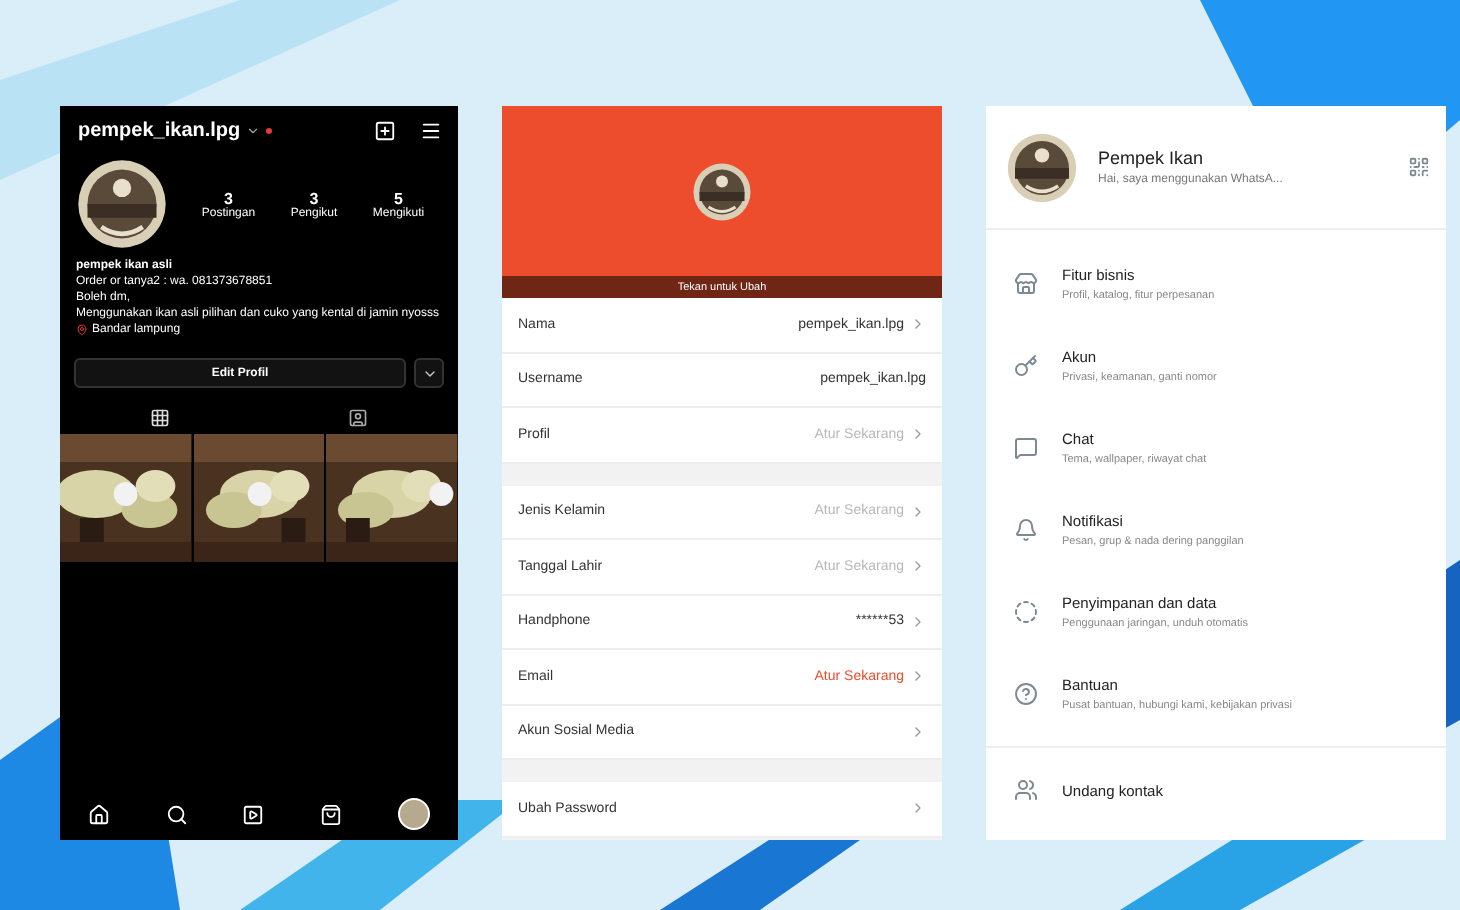 This screenshot has height=910, width=1460. What do you see at coordinates (1419, 167) in the screenshot?
I see `qr-code-icon` at bounding box center [1419, 167].